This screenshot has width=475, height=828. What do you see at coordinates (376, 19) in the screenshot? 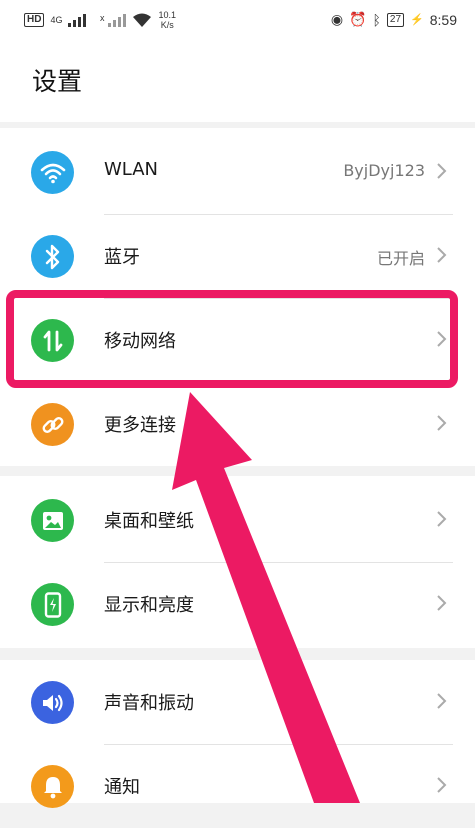
I see `bluetooth-status-icon: ᛒ` at bounding box center [376, 19].